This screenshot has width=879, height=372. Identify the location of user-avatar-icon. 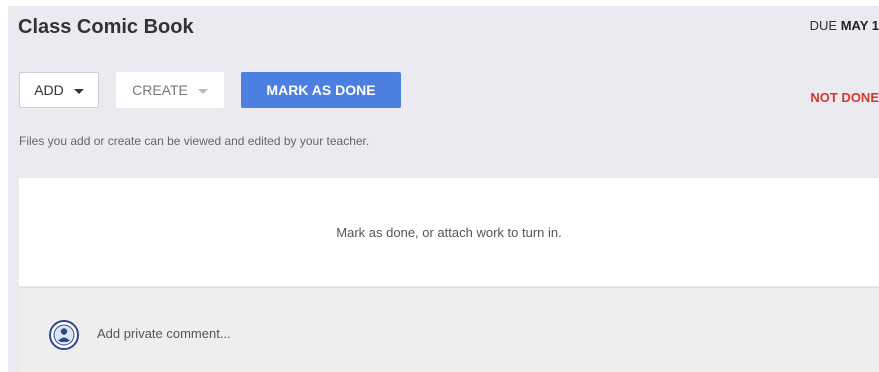
(64, 335).